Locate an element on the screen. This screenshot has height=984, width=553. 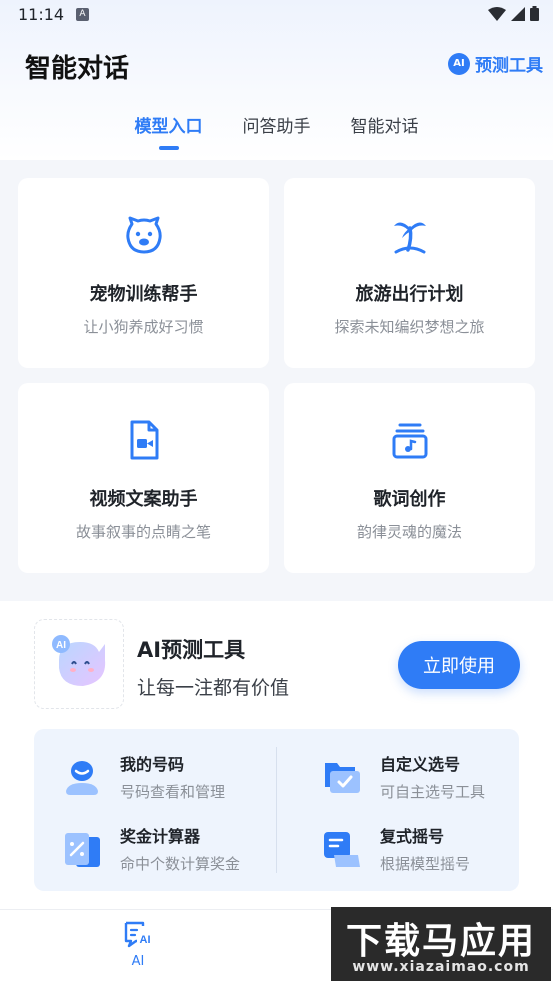
watermark: 下载马应用 www.xiazaimao.com is located at coordinates (441, 944).